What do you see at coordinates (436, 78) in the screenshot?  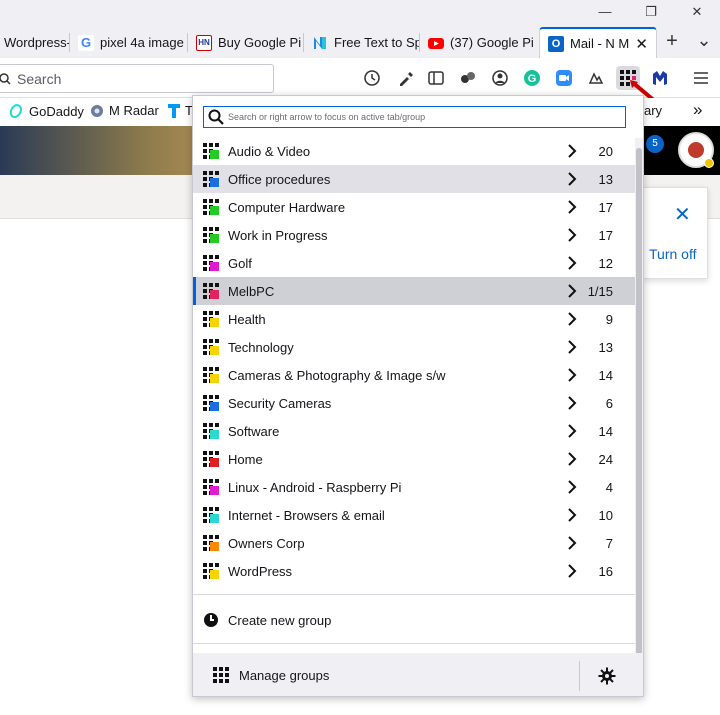 I see `sidebar-icon` at bounding box center [436, 78].